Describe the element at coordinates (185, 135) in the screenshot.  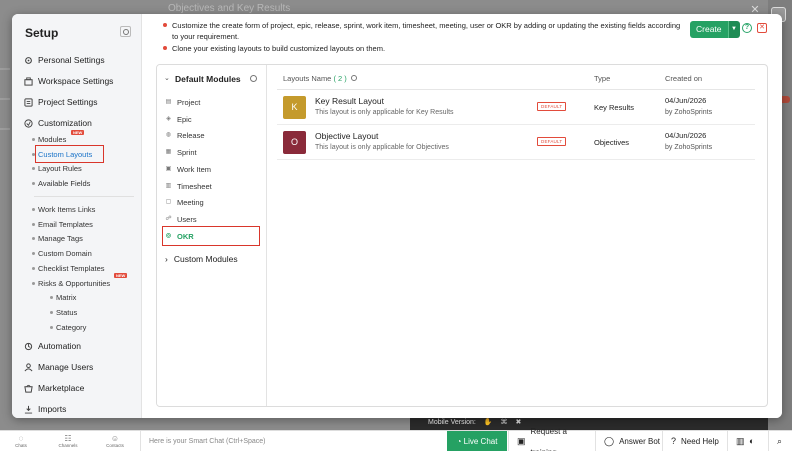
I see `module-item-release: ◍ Release` at that location.